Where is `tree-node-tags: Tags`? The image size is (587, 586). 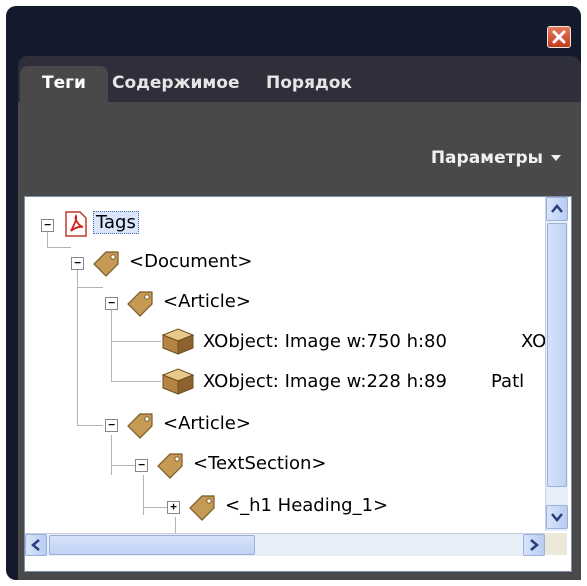 tree-node-tags: Tags is located at coordinates (116, 222).